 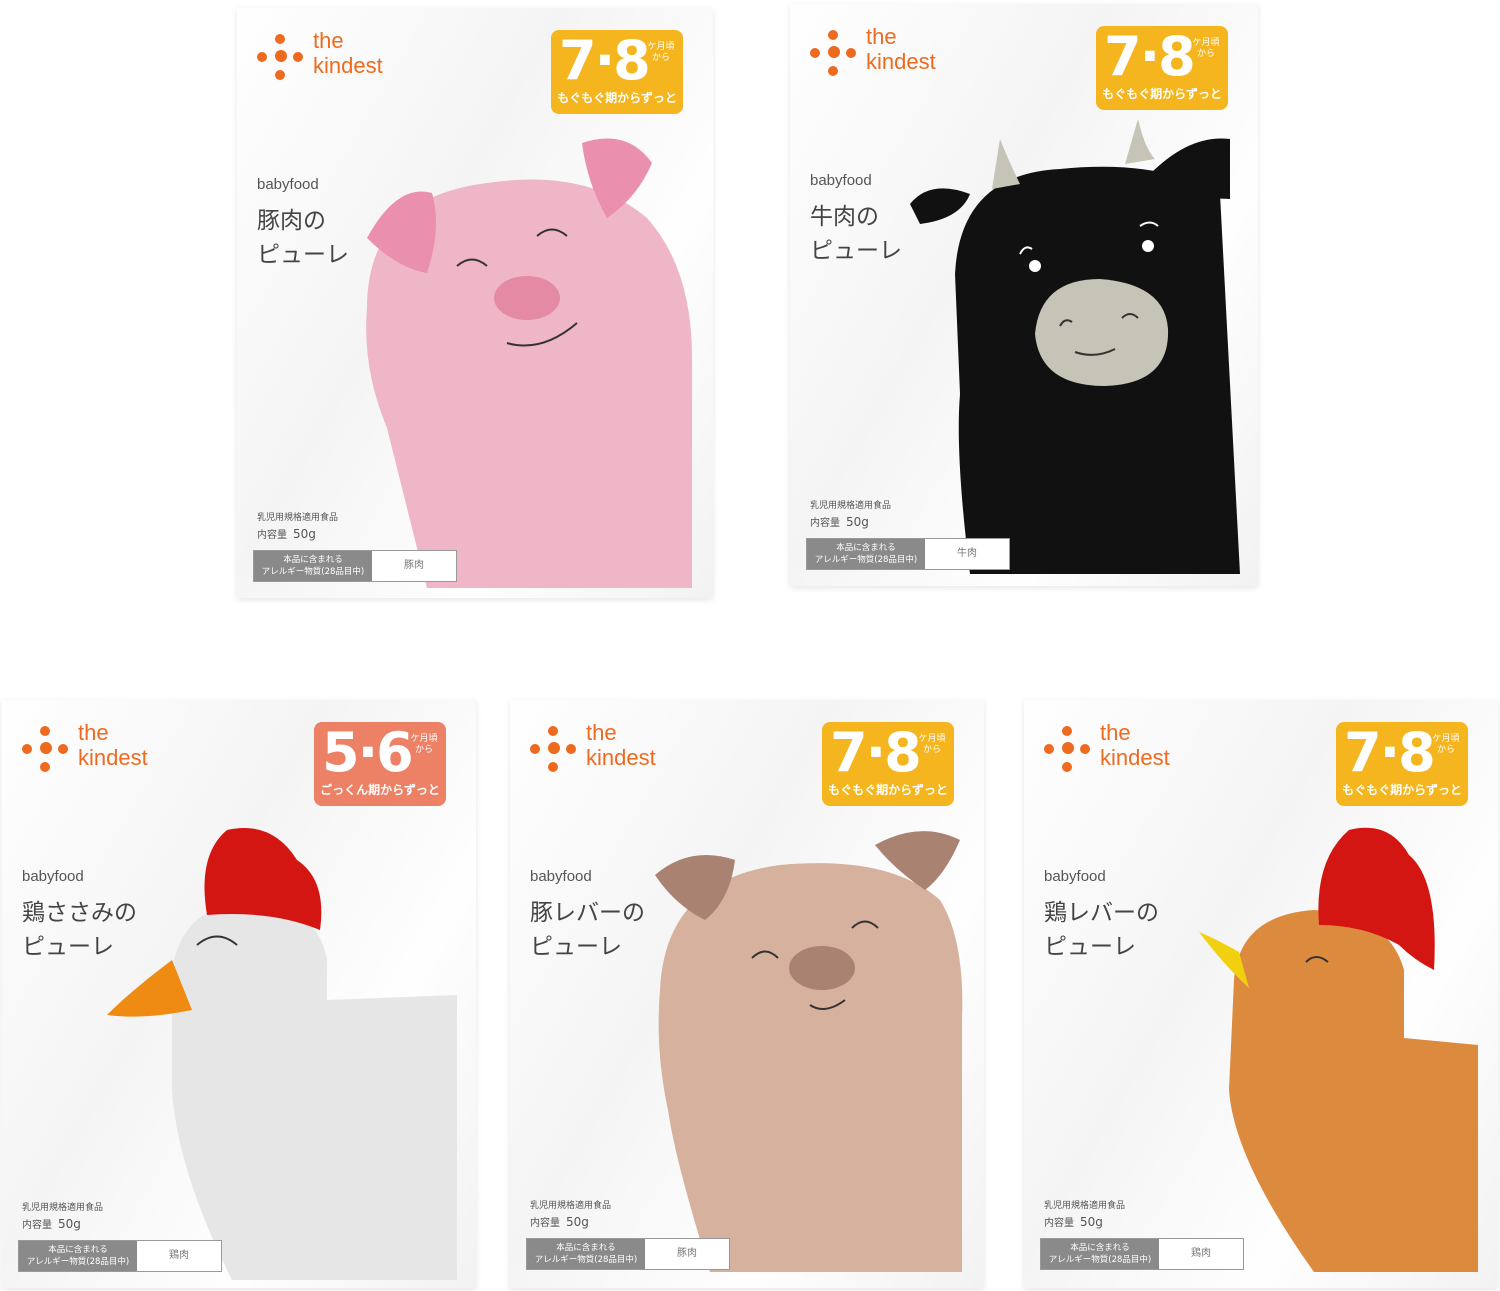 What do you see at coordinates (303, 238) in the screenshot?
I see `product-name: 豚肉の ピューレ` at bounding box center [303, 238].